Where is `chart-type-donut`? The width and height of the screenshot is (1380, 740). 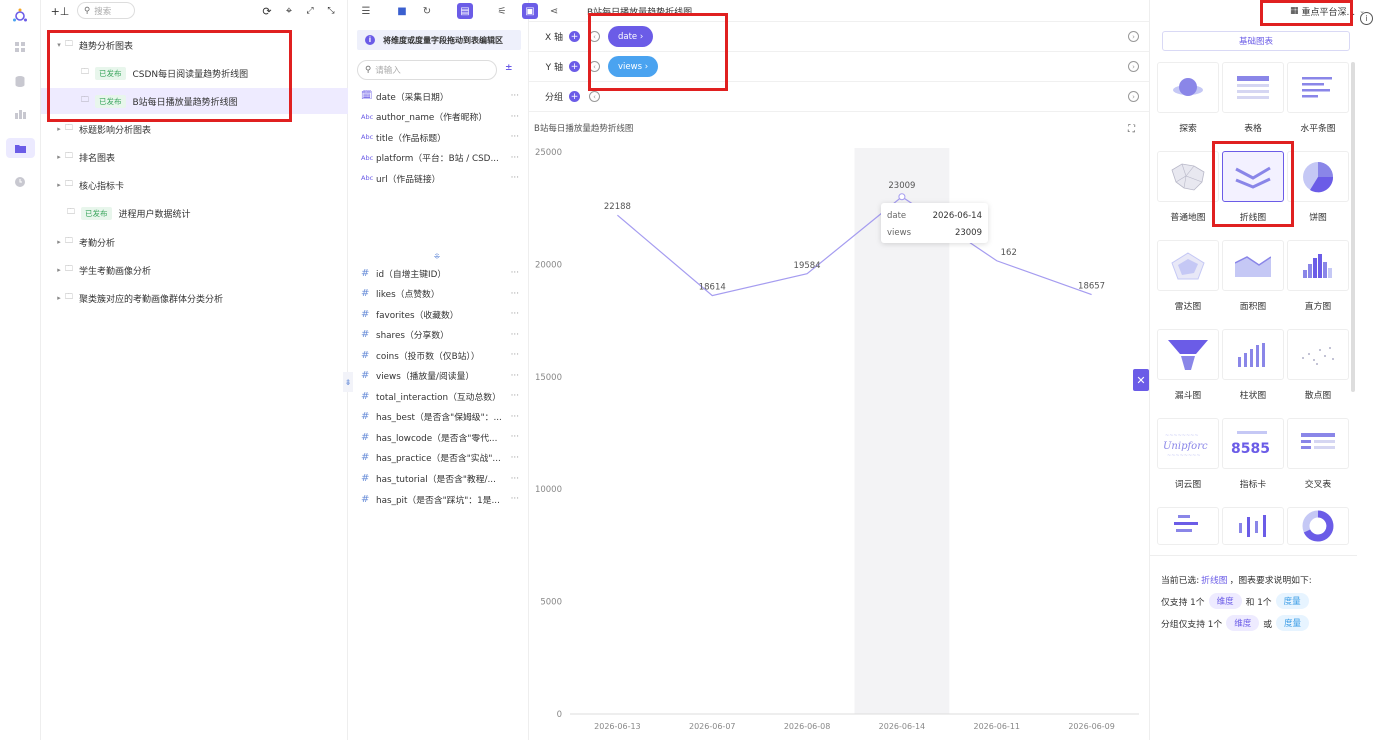 chart-type-donut is located at coordinates (1318, 526).